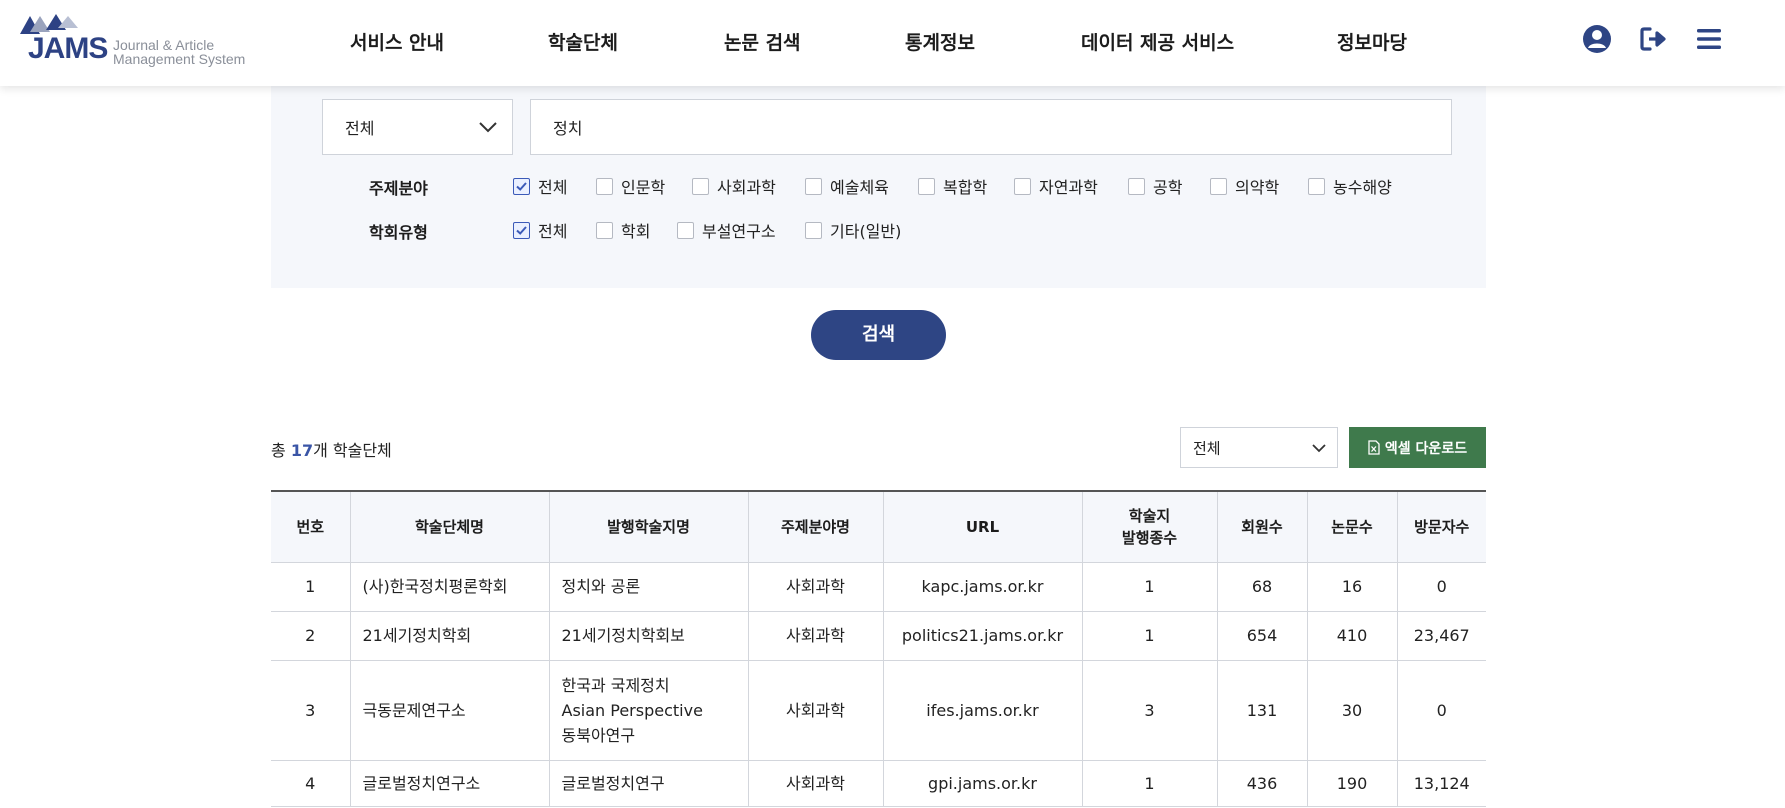  Describe the element at coordinates (1352, 587) in the screenshot. I see `cell-papers: 16` at that location.